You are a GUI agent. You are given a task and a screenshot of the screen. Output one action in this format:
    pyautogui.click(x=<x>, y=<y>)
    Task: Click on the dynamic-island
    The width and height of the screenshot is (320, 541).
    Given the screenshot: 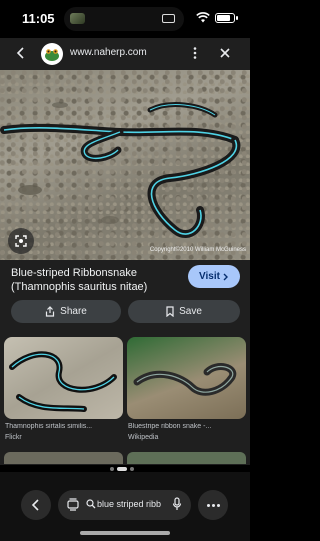 What is the action you would take?
    pyautogui.click(x=124, y=19)
    